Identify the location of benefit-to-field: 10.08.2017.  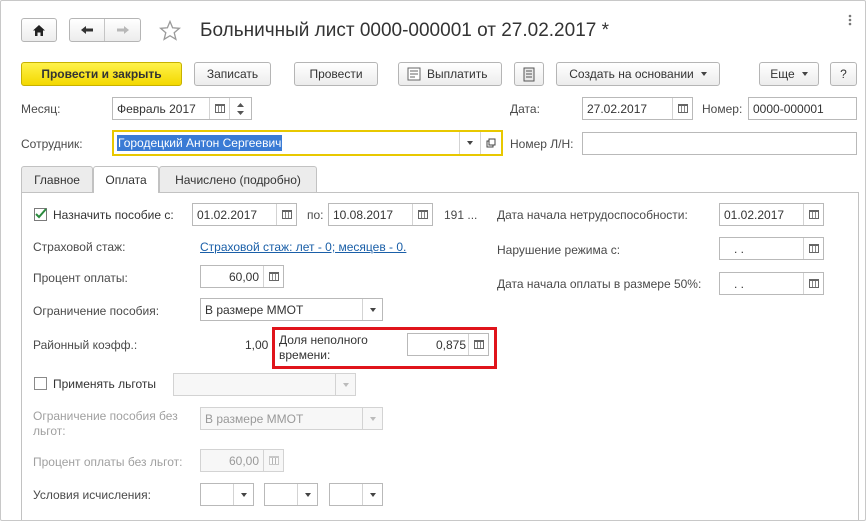
(380, 214).